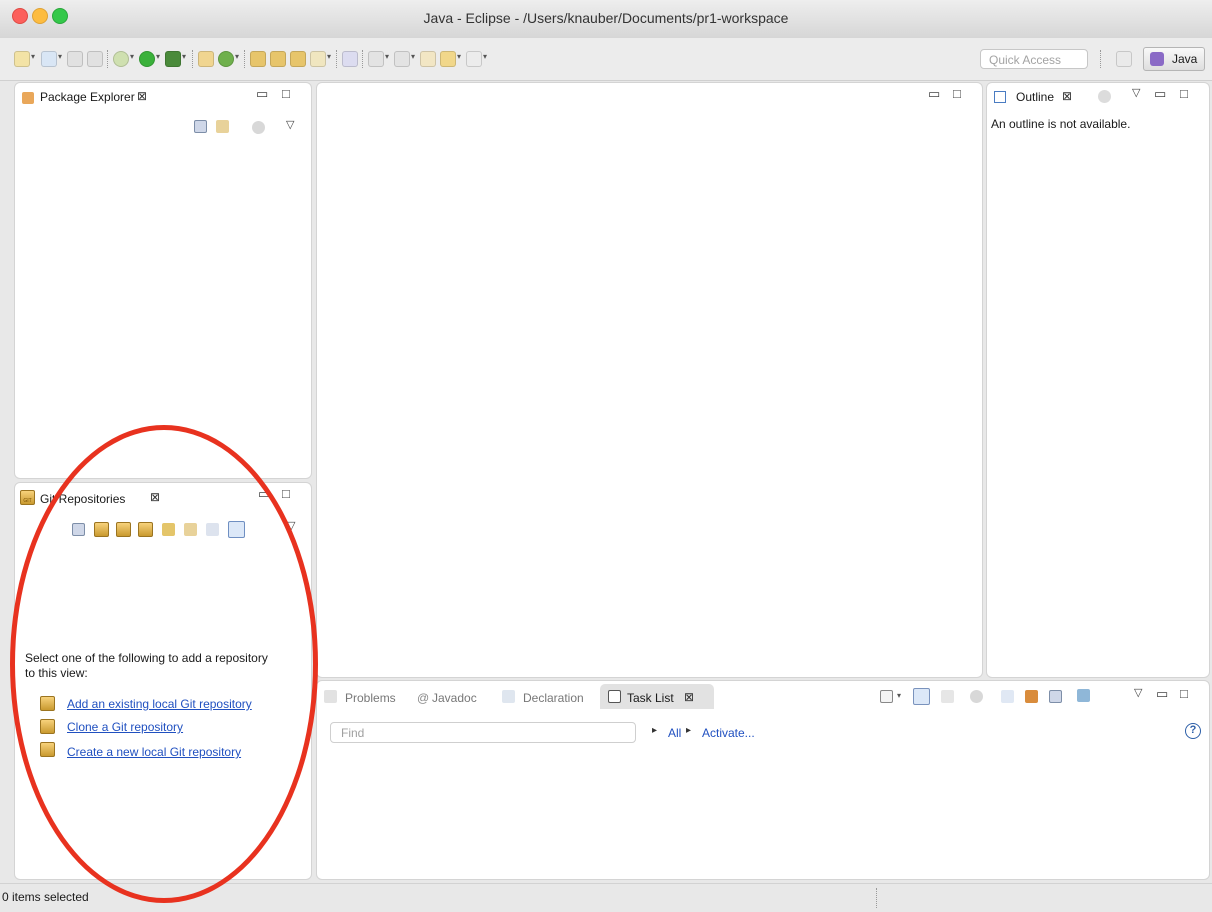 The image size is (1212, 912). Describe the element at coordinates (553, 698) in the screenshot. I see `tab-declaration: Declaration` at that location.